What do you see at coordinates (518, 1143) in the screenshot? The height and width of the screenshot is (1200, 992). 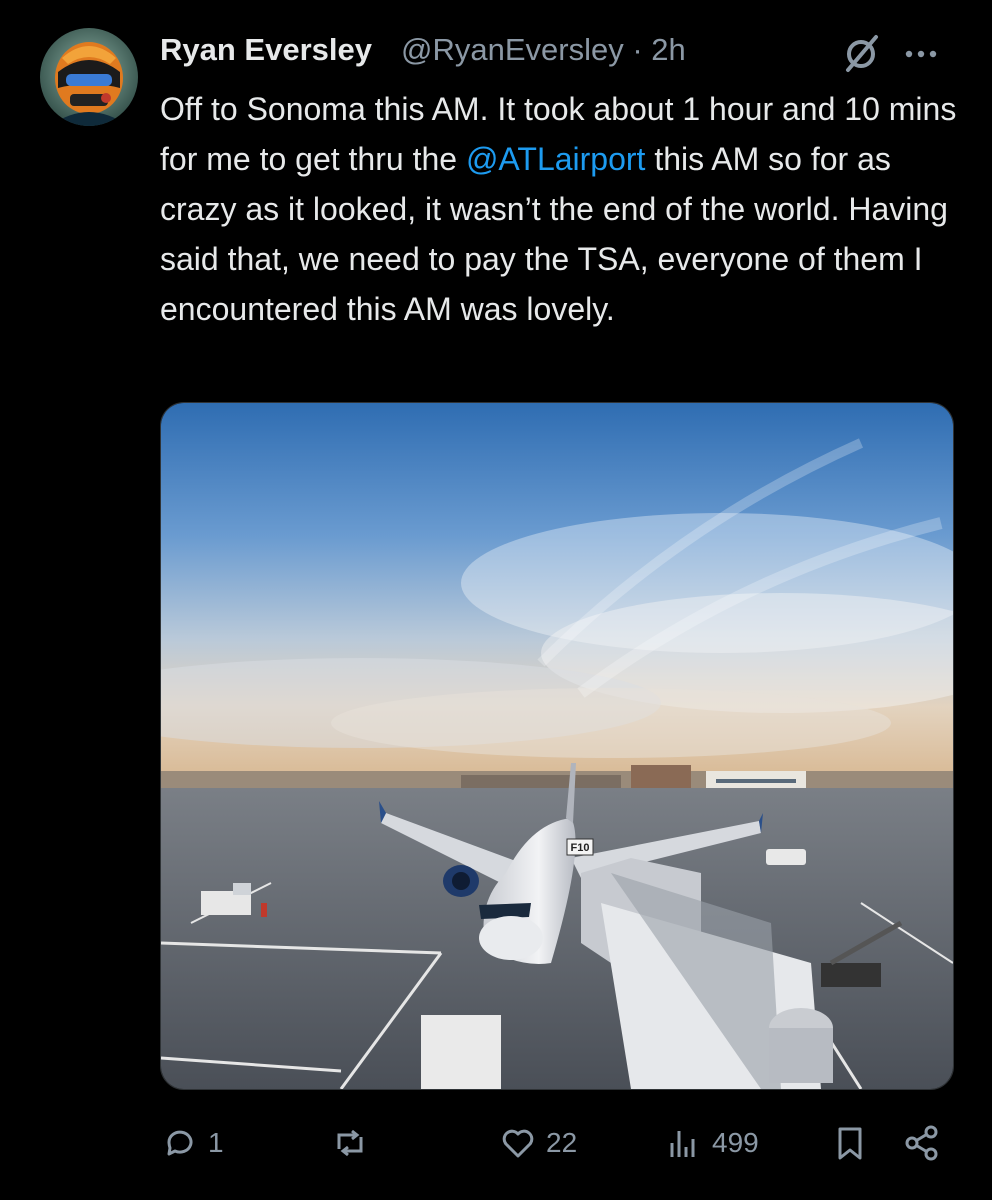 I see `heart-icon` at bounding box center [518, 1143].